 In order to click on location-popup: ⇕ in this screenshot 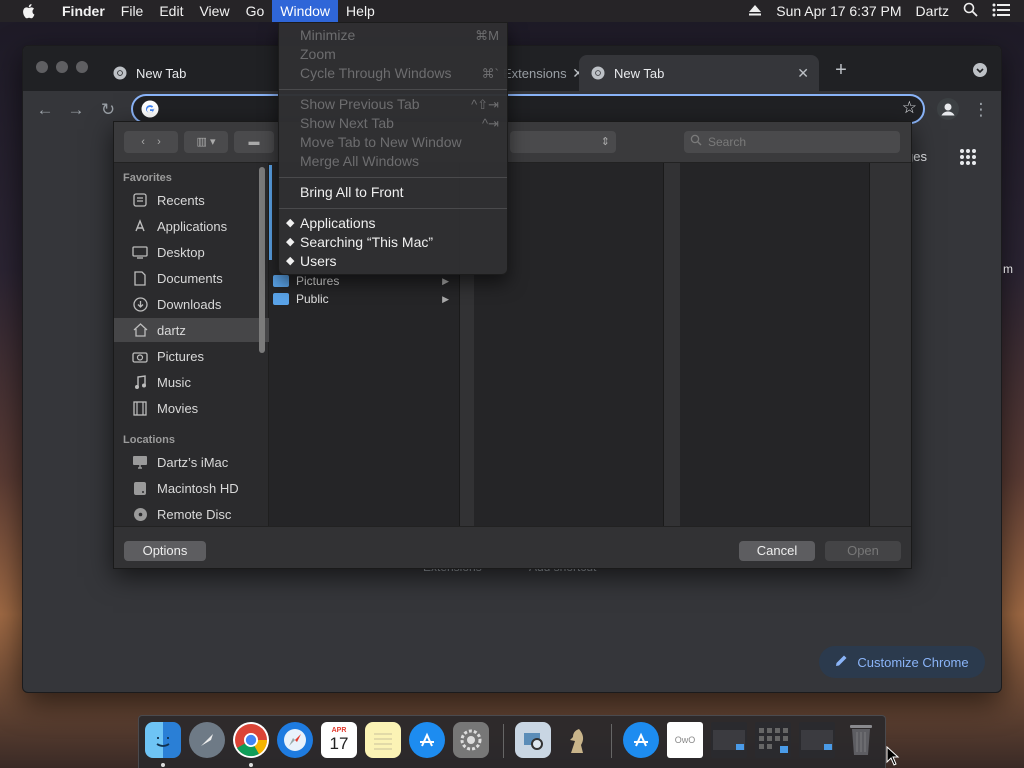, I will do `click(563, 142)`.